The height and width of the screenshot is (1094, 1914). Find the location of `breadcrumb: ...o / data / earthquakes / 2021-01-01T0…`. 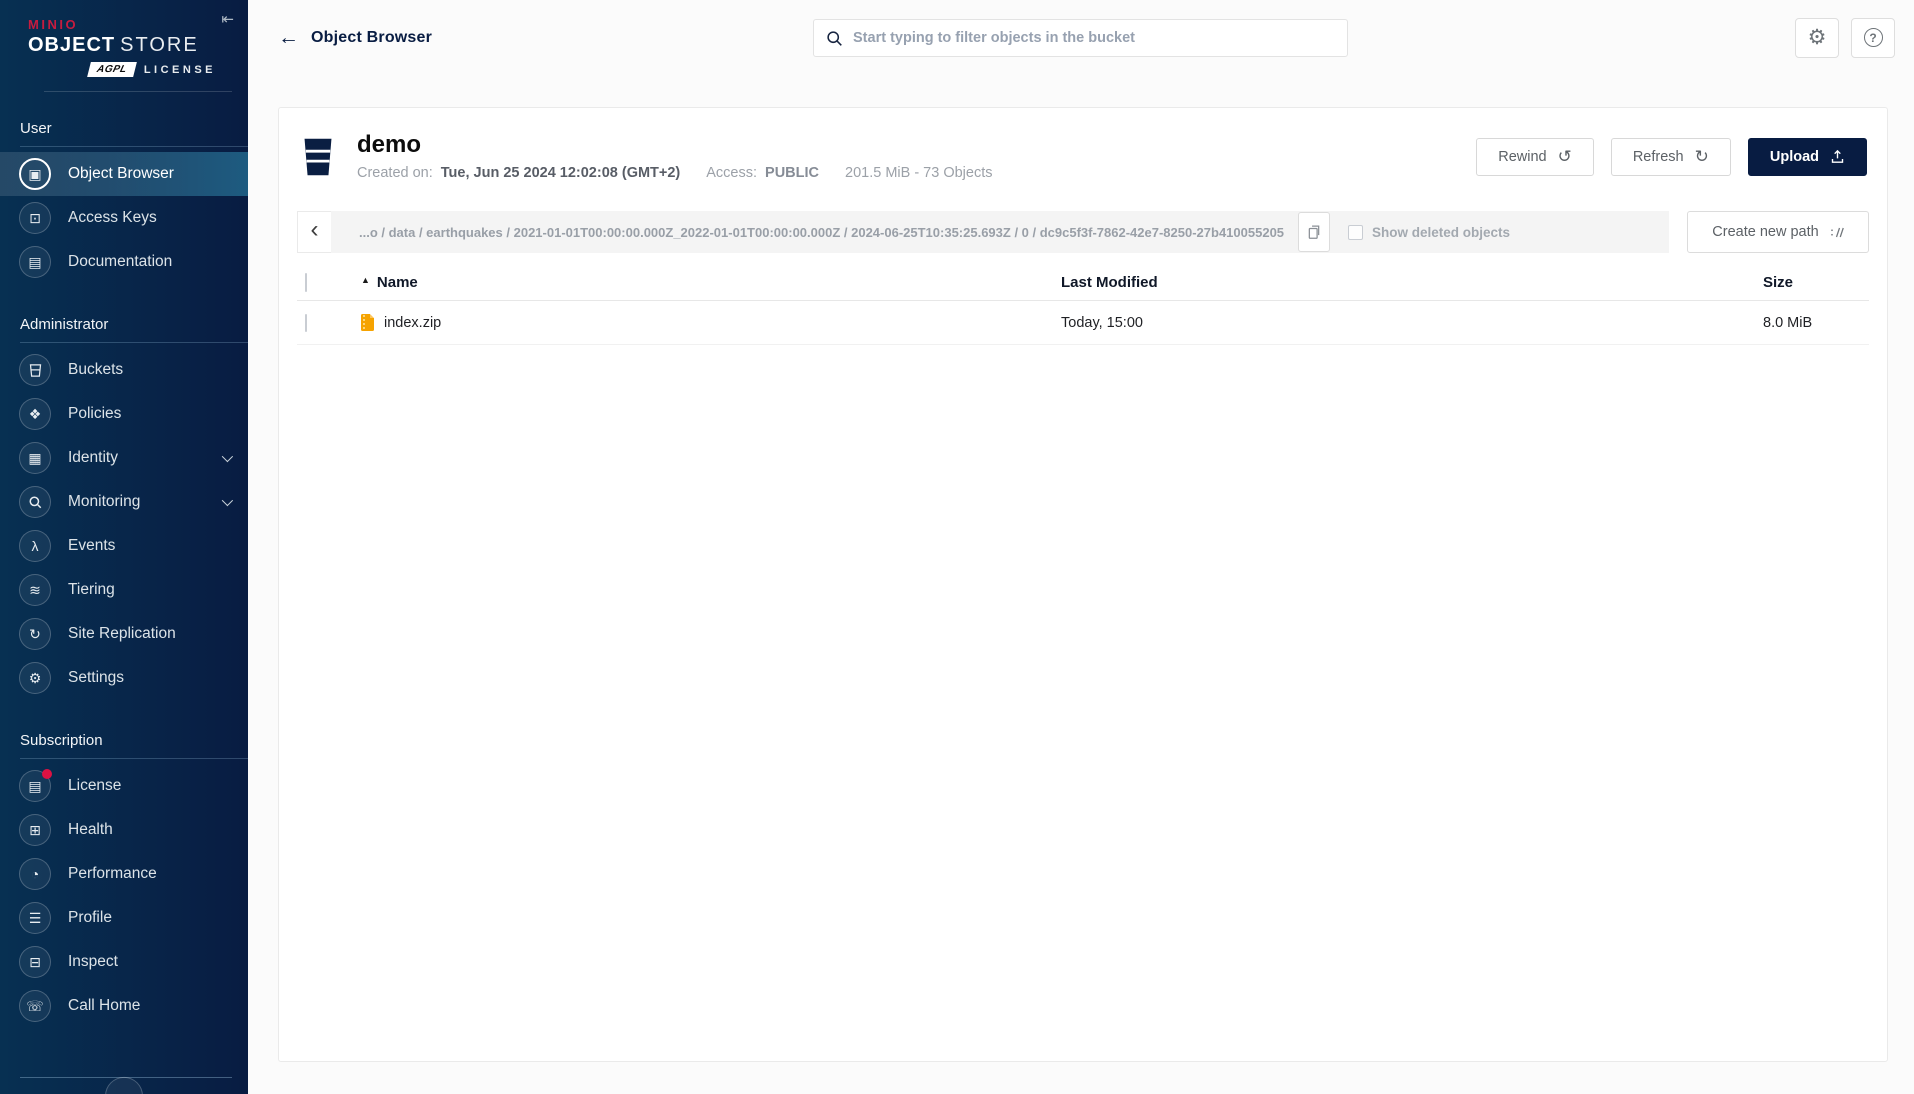

breadcrumb: ...o / data / earthquakes / 2021-01-01T0… is located at coordinates (821, 232).